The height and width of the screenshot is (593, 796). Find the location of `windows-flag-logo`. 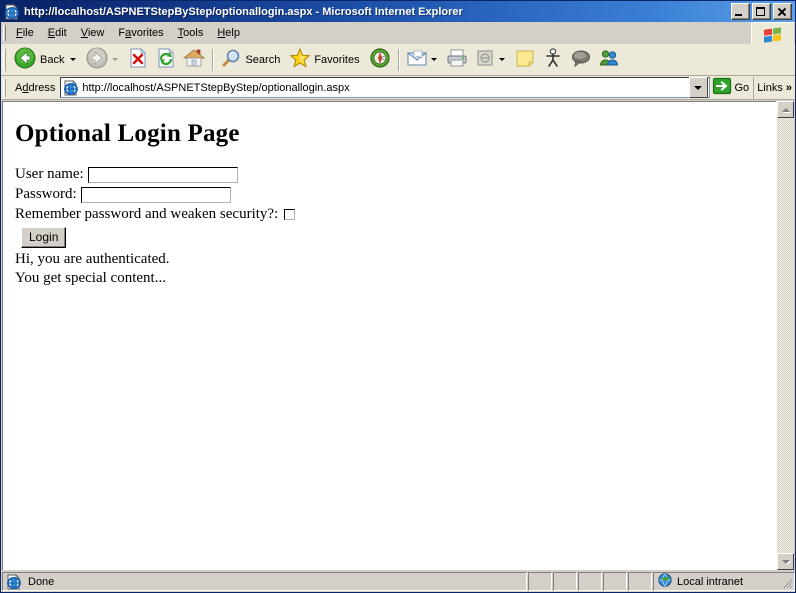

windows-flag-logo is located at coordinates (772, 33).